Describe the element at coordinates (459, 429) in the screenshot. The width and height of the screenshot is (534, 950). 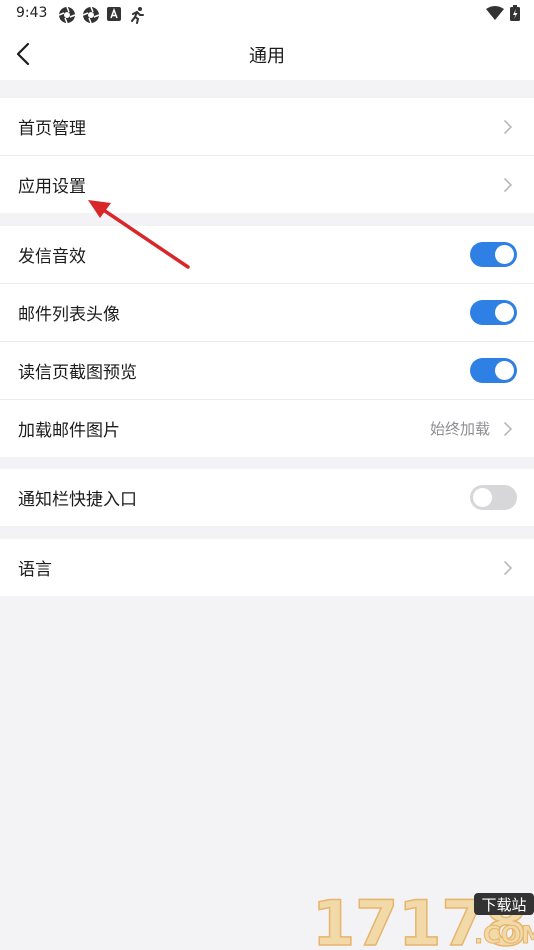
I see `row-value: 始终加载` at that location.